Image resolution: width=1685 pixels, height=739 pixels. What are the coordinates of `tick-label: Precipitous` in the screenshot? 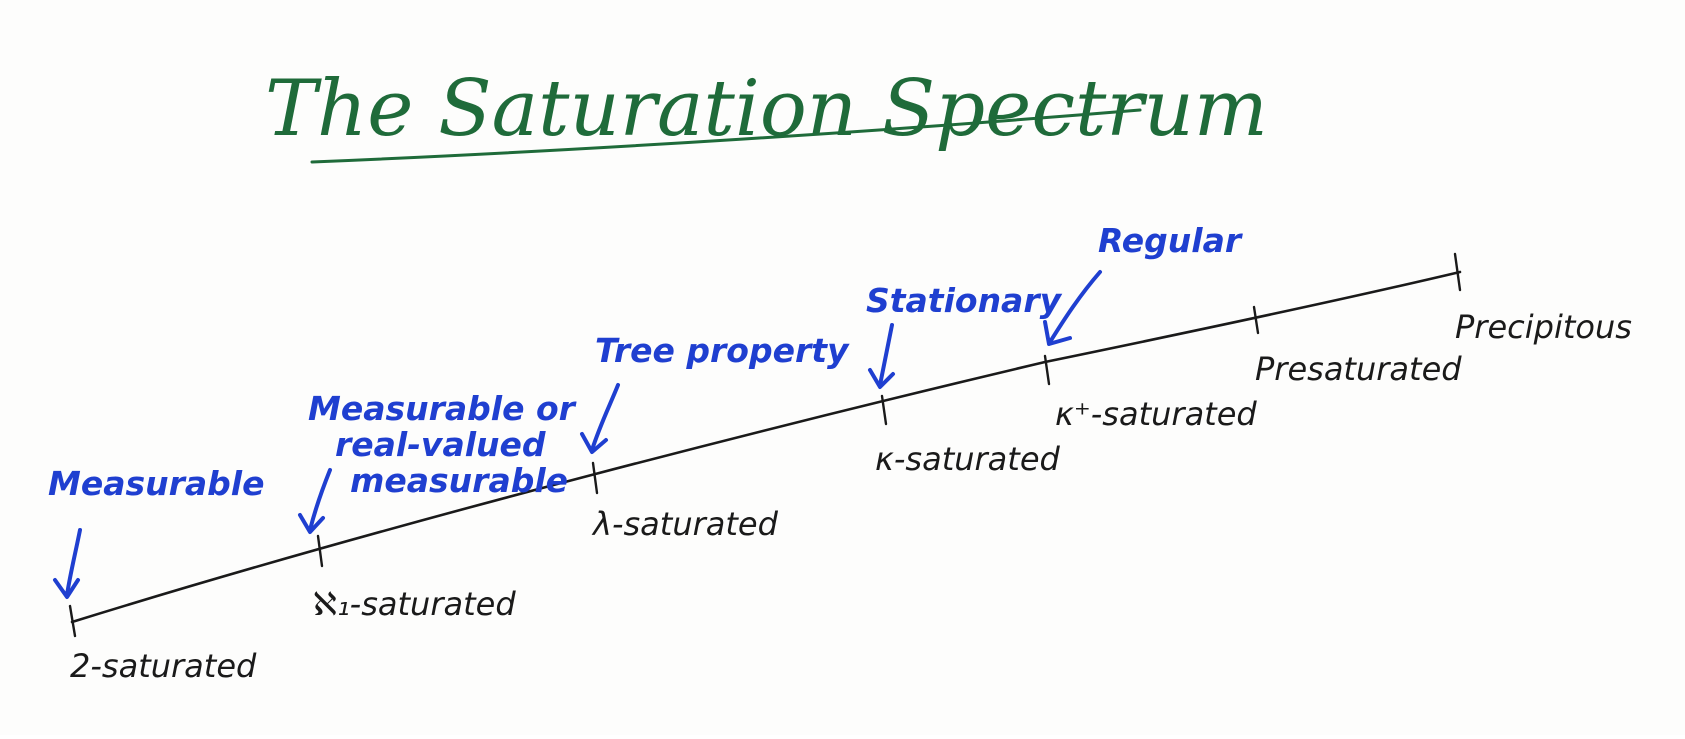 It's located at (1543, 327).